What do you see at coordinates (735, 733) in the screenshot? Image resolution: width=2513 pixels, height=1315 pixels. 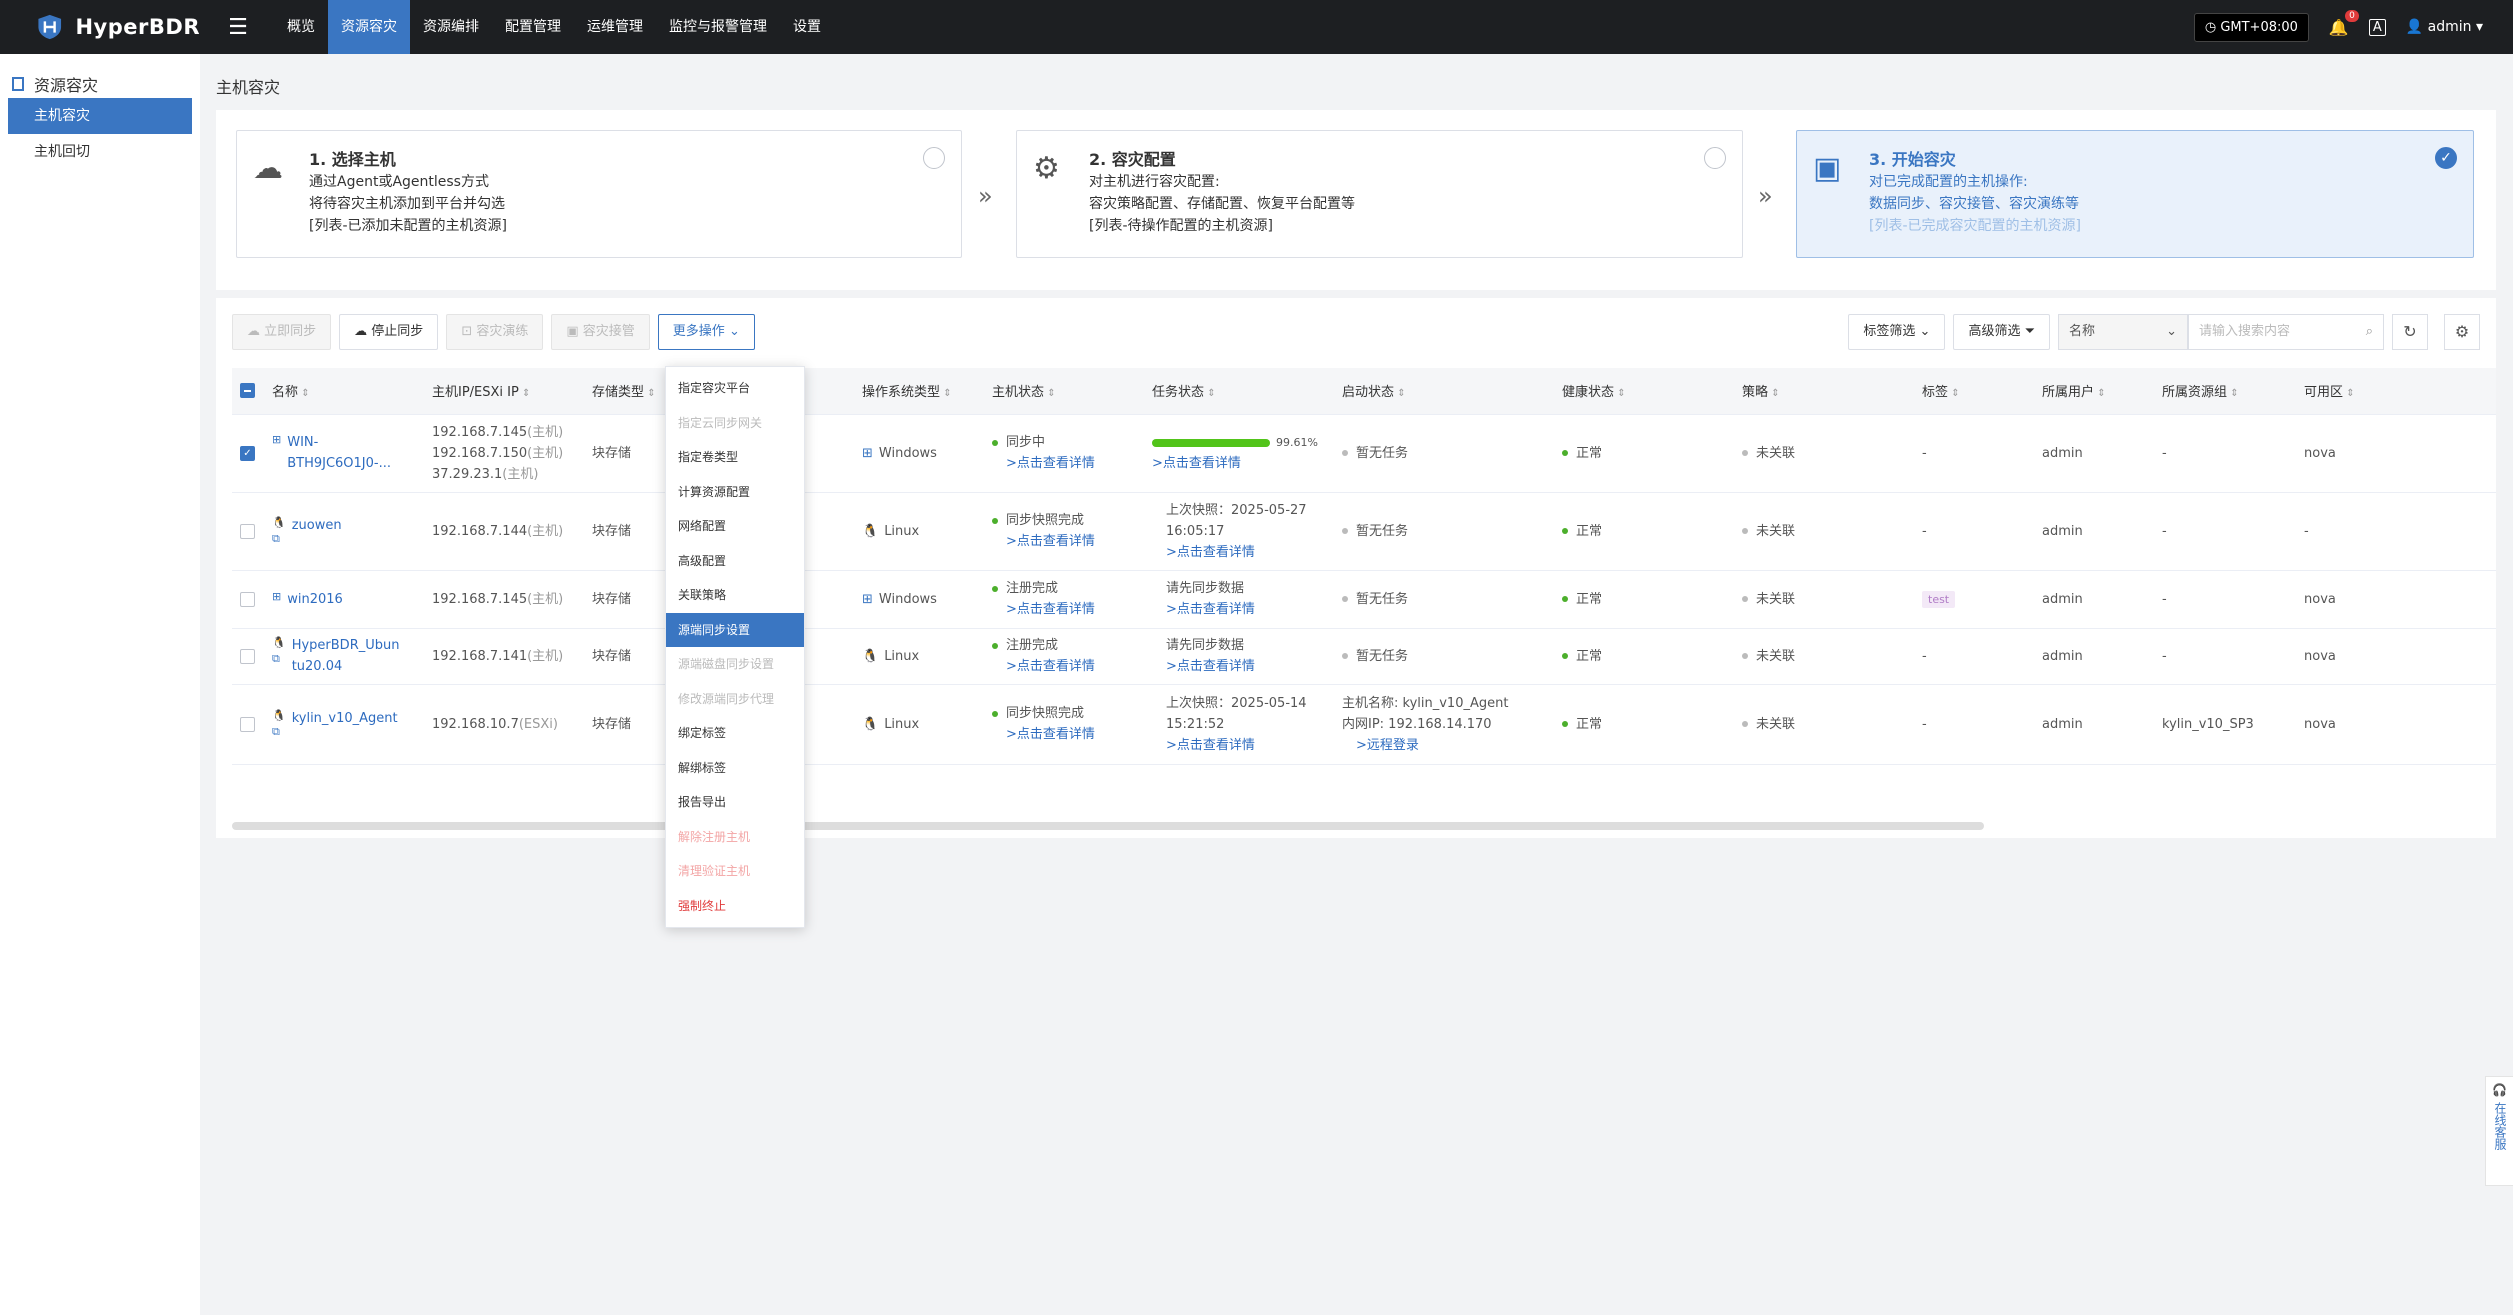 I see `menu-item-10: 绑定标签` at bounding box center [735, 733].